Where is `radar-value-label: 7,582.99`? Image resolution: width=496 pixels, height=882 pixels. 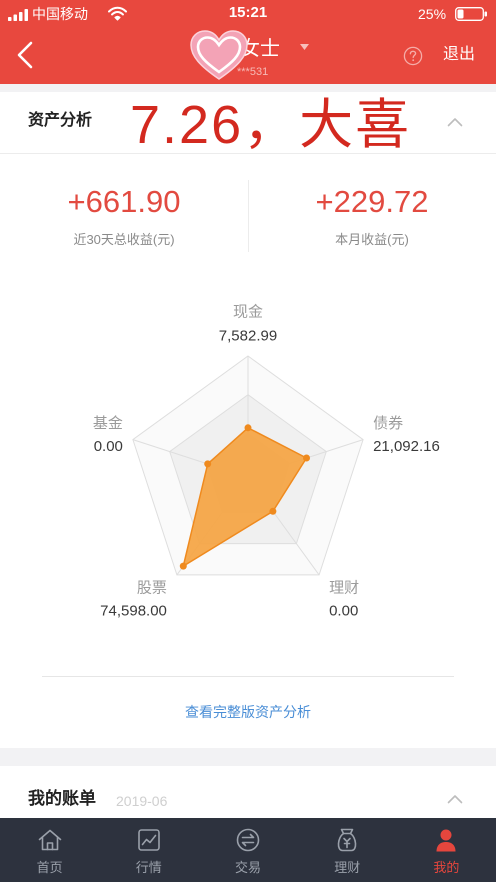
radar-value-label: 7,582.99 is located at coordinates (248, 336).